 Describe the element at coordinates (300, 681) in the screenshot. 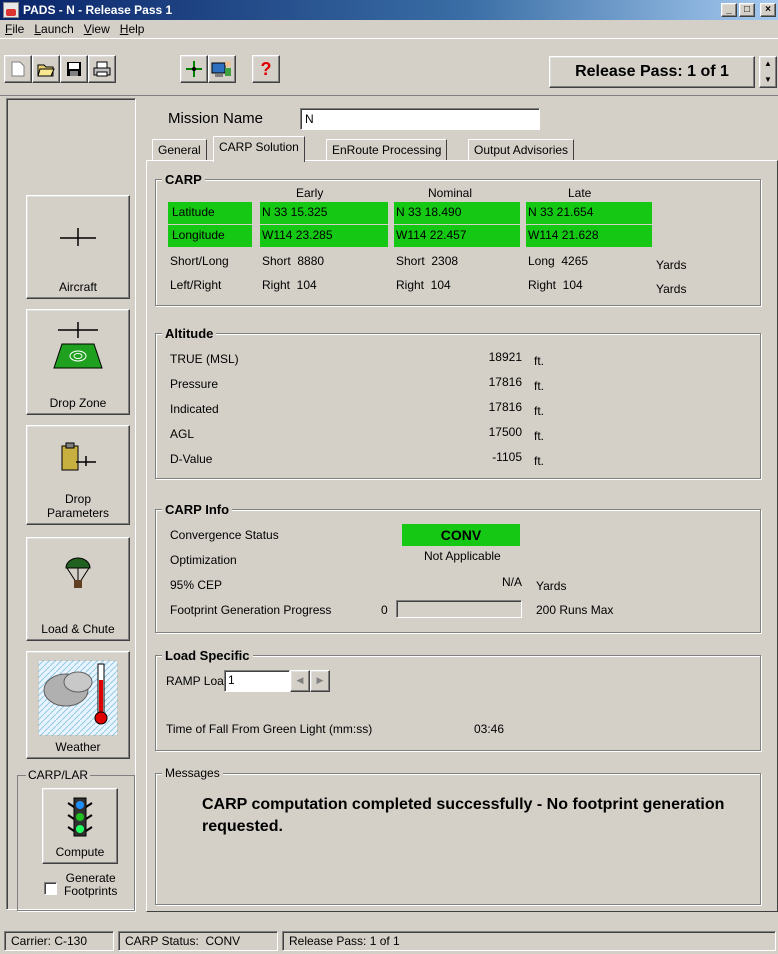

I see `ramp-load-prev-icon: ◀` at that location.